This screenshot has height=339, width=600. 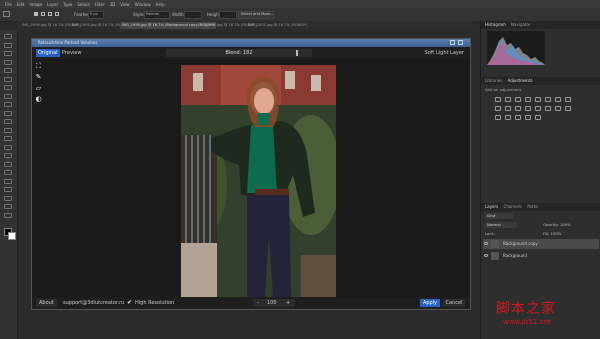 I want to click on opacity-field: Opacity: 100%, so click(x=557, y=224).